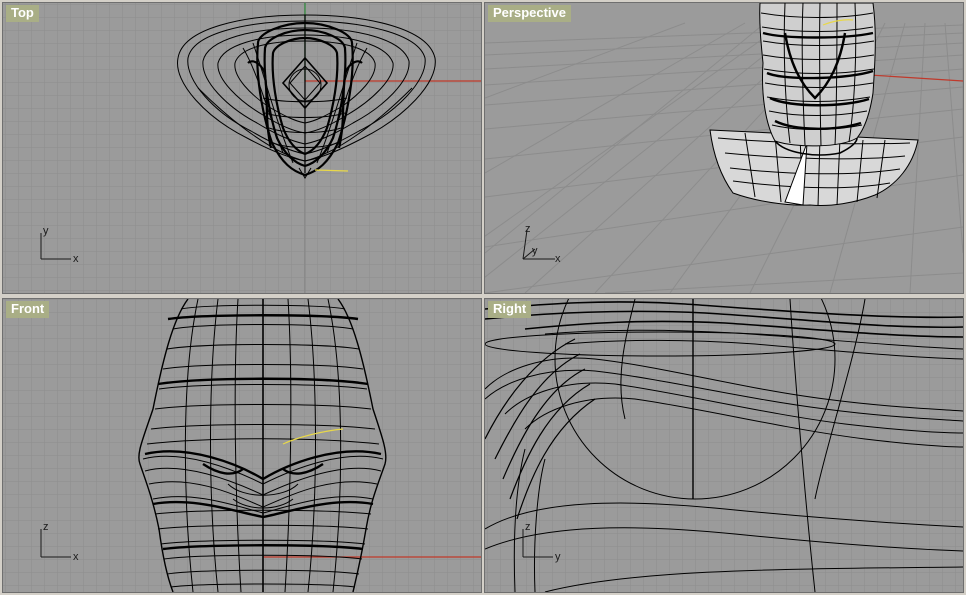  What do you see at coordinates (510, 309) in the screenshot?
I see `viewport-title-right: Right` at bounding box center [510, 309].